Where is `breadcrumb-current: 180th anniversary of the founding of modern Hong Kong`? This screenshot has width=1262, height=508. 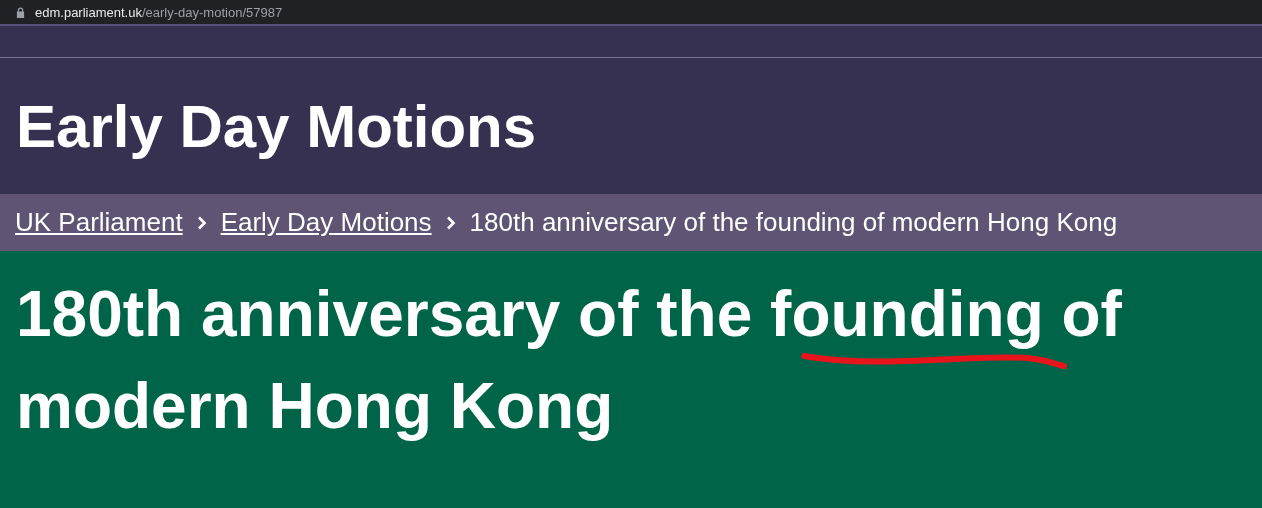 breadcrumb-current: 180th anniversary of the founding of modern Hong Kong is located at coordinates (793, 222).